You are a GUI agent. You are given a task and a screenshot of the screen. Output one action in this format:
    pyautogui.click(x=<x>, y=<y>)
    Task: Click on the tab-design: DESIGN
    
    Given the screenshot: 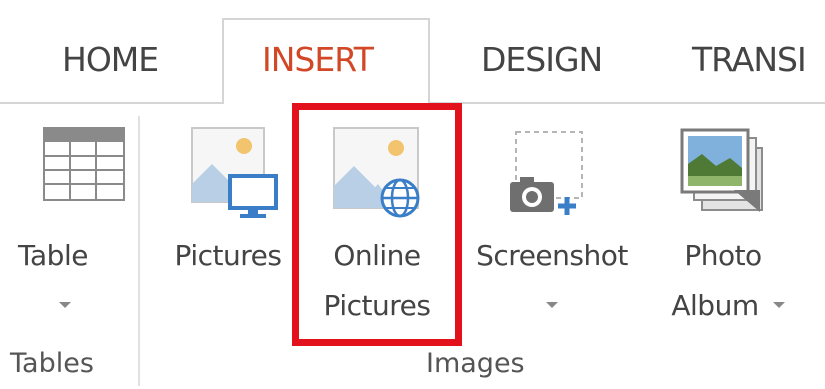 What is the action you would take?
    pyautogui.click(x=542, y=60)
    